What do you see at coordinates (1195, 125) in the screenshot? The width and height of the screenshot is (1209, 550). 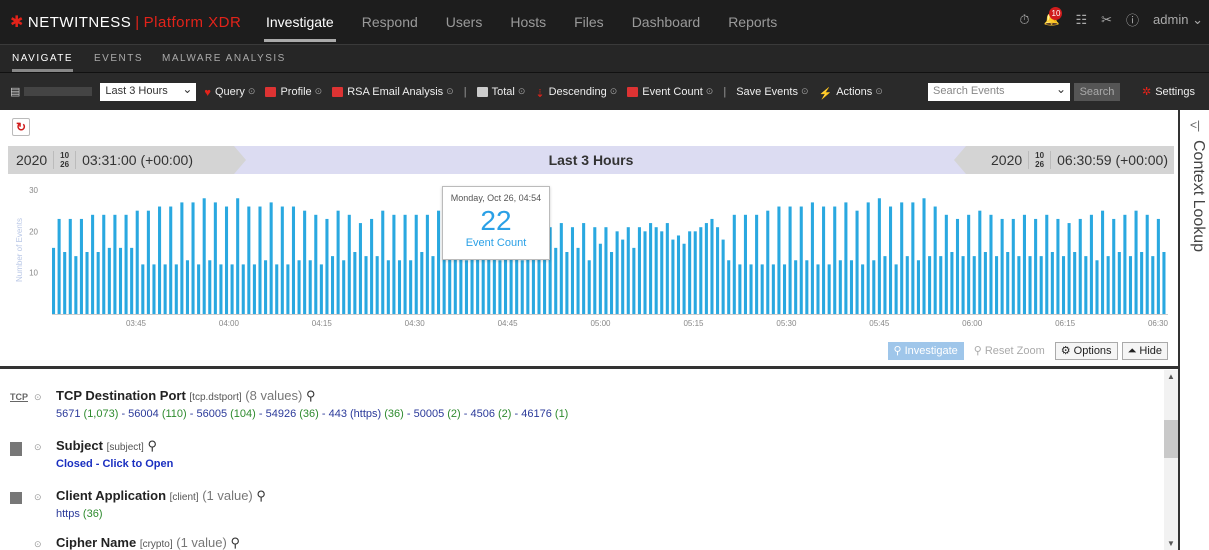 I see `chevron-left-icon: <|` at bounding box center [1195, 125].